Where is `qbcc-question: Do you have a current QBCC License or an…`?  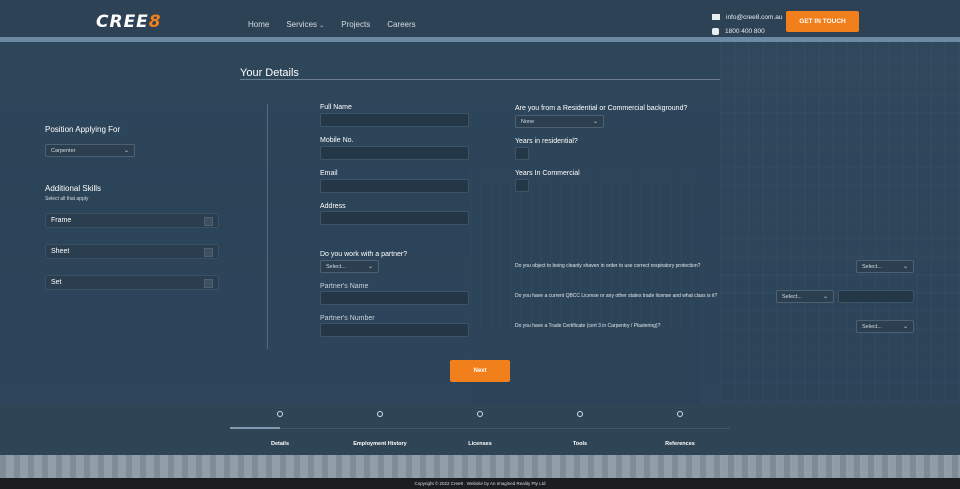
qbcc-question: Do you have a current QBCC License or an… is located at coordinates (616, 296).